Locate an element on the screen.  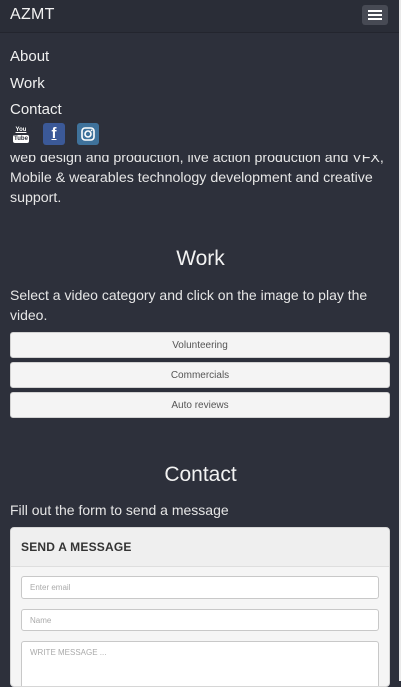
nav-item-work: Work is located at coordinates (36, 84).